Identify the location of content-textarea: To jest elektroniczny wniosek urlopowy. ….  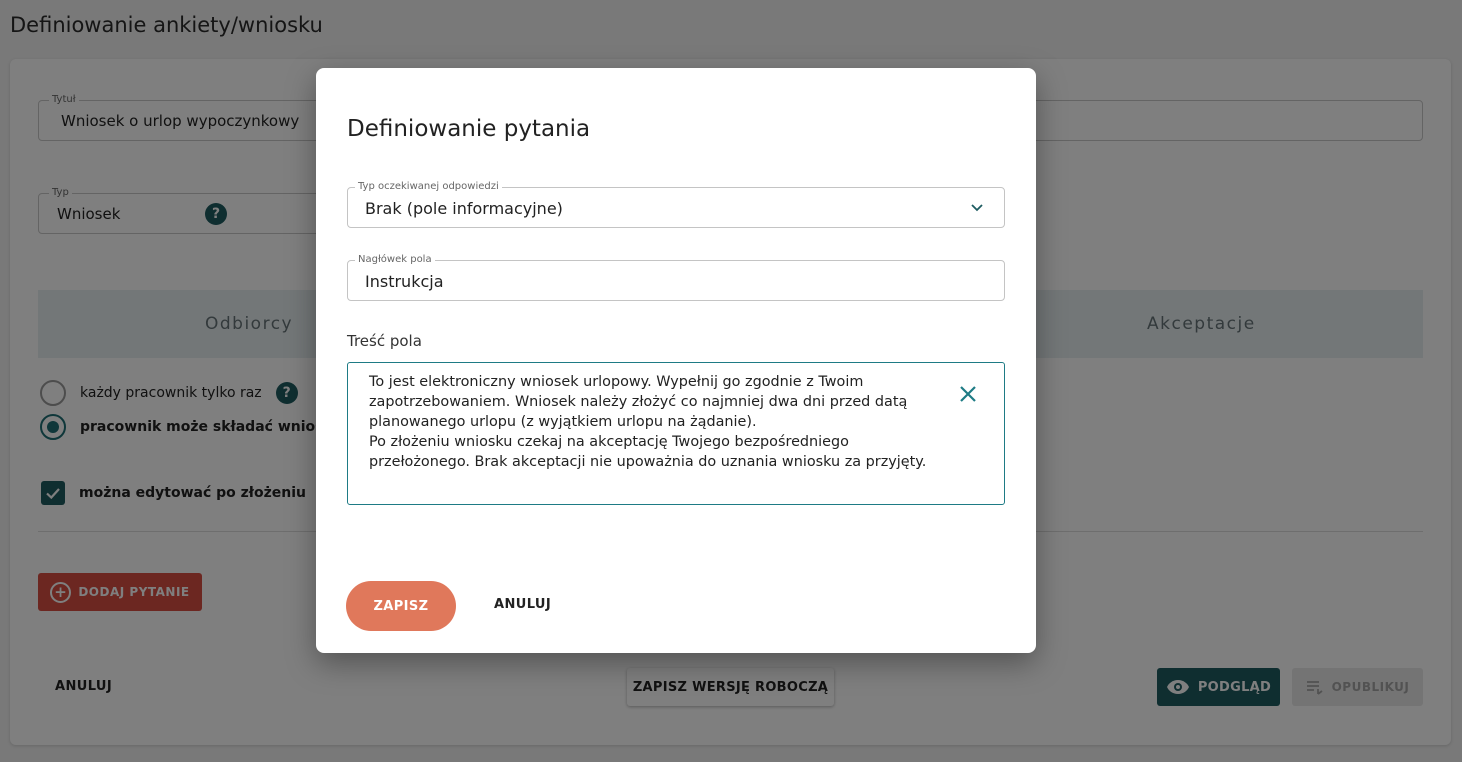
(676, 433).